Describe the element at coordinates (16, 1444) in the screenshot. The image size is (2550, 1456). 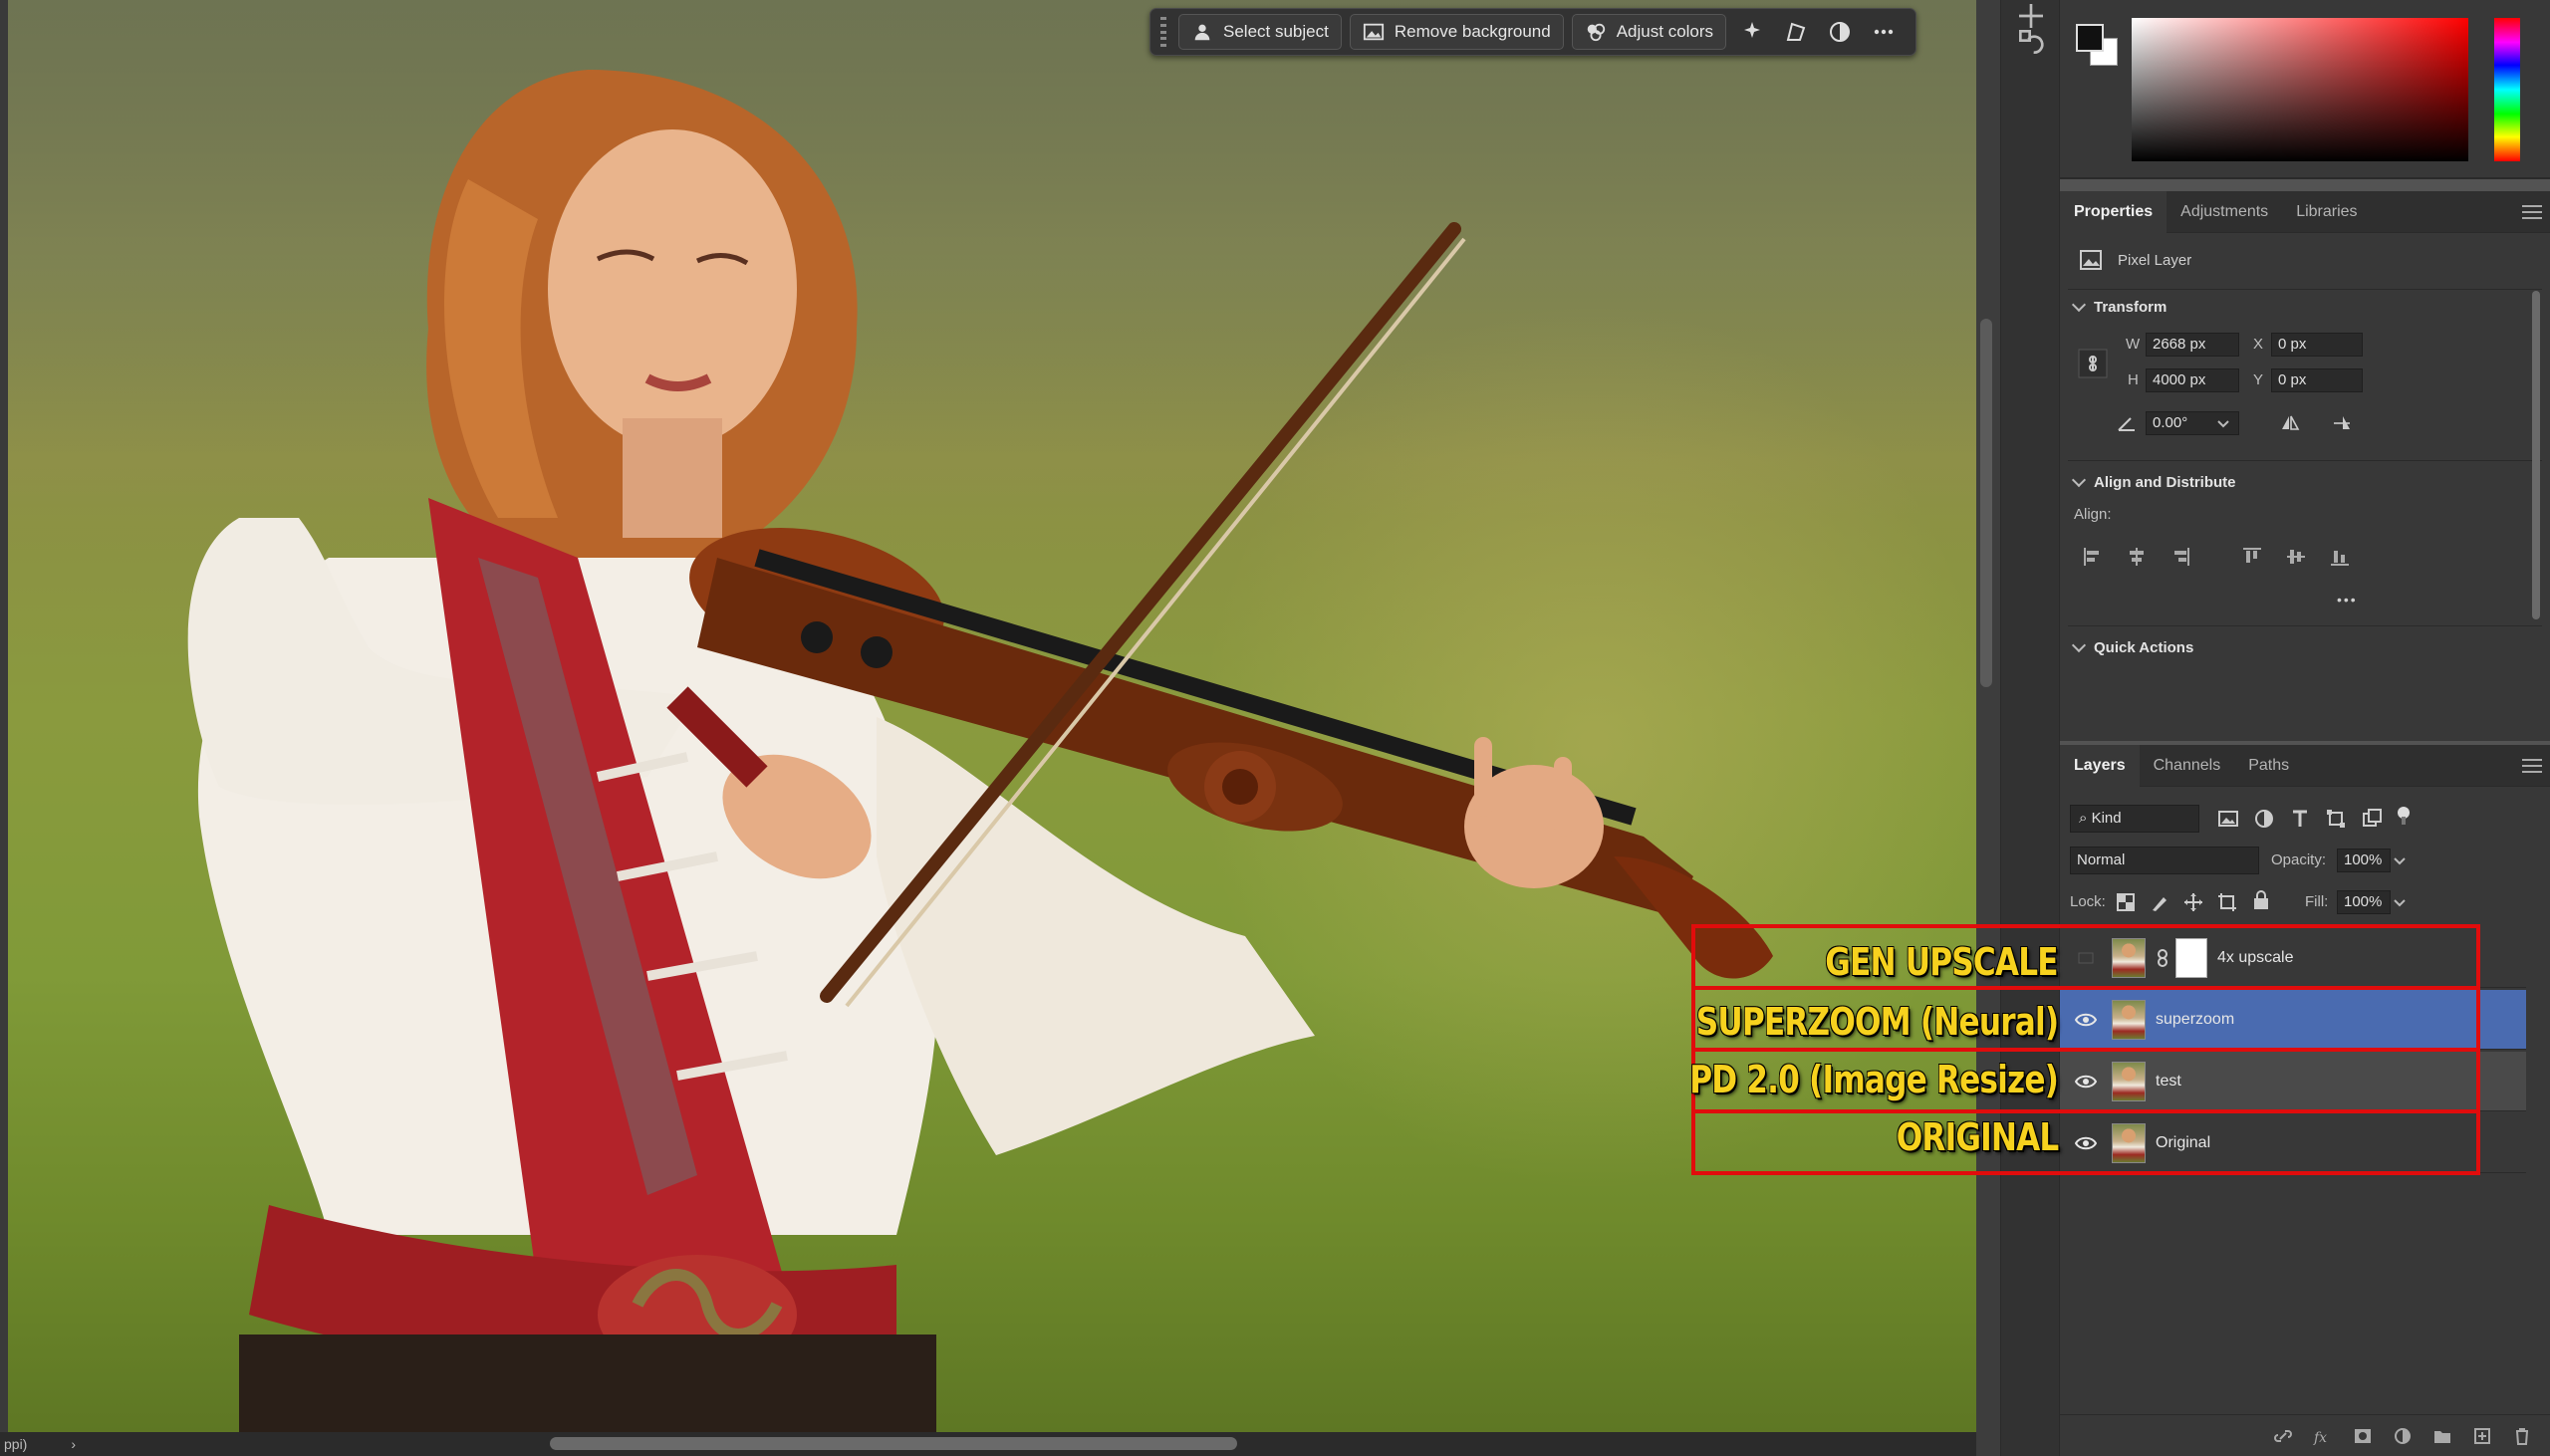
I see `status-zoom-info: ppi)` at that location.